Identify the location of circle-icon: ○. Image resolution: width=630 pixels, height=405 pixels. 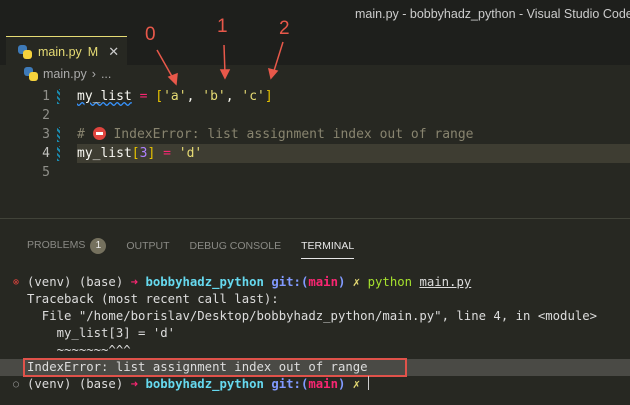
(16, 384).